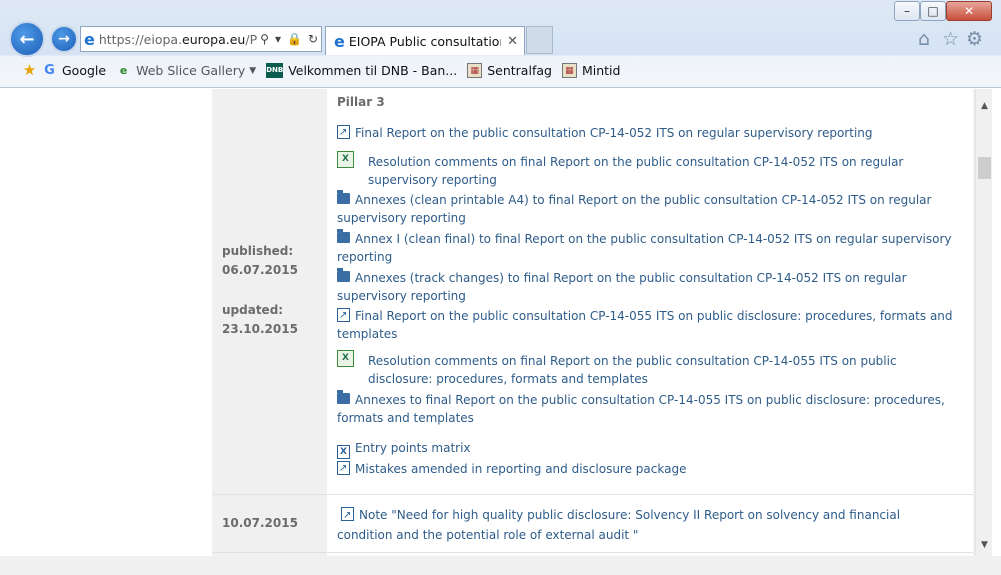 The height and width of the screenshot is (575, 1001). What do you see at coordinates (984, 105) in the screenshot?
I see `scroll-up-icon: ▲` at bounding box center [984, 105].